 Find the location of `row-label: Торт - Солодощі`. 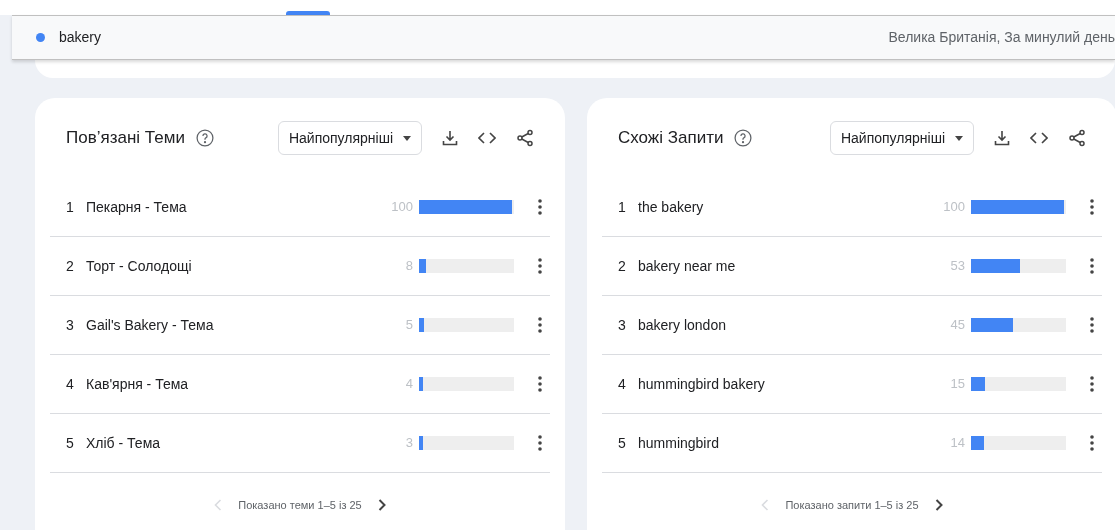

row-label: Торт - Солодощі is located at coordinates (139, 266).